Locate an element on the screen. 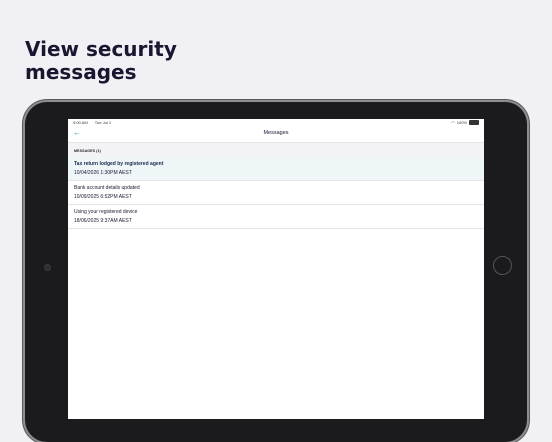 This screenshot has height=442, width=552. battery-percent: 100% is located at coordinates (461, 122).